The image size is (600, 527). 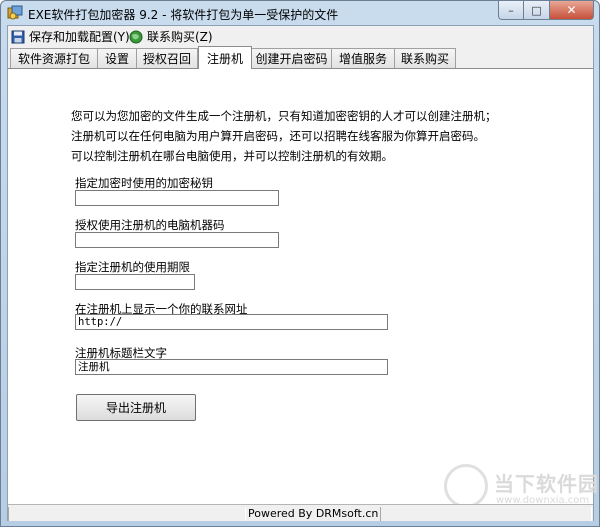 I want to click on tab-license-recall: 授权召回, so click(x=167, y=58).